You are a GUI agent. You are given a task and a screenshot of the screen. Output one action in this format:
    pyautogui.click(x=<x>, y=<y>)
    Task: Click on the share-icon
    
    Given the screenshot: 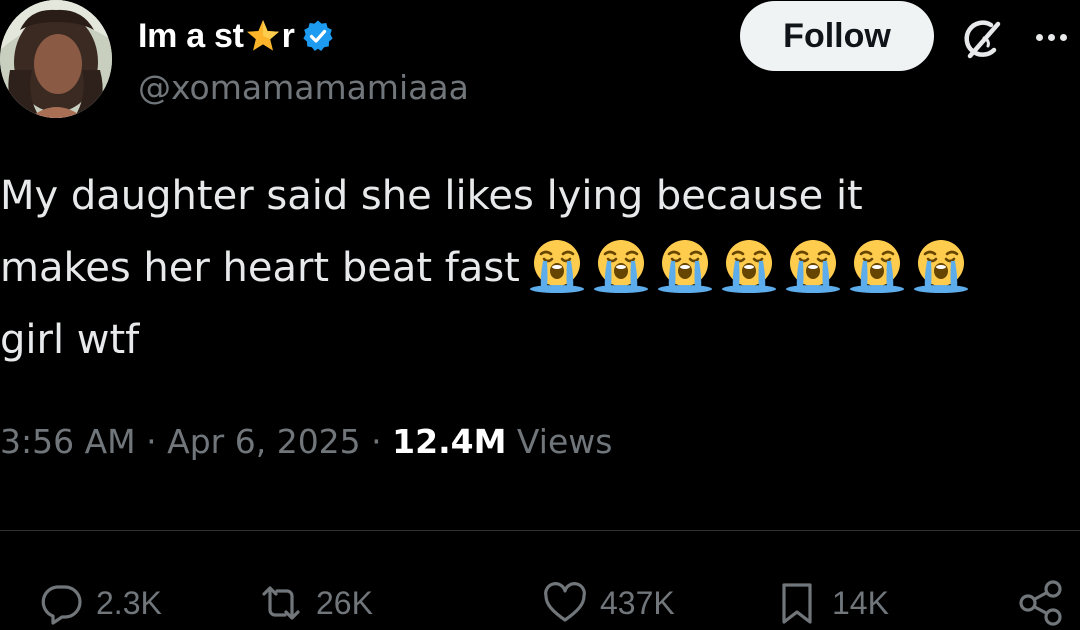 What is the action you would take?
    pyautogui.click(x=1041, y=603)
    